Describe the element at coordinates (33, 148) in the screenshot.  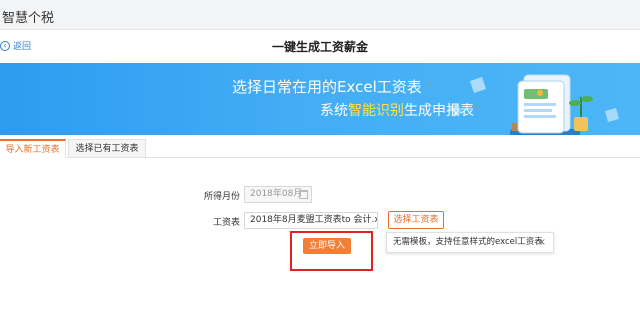
I see `tab-import-new: 导入新工资表` at that location.